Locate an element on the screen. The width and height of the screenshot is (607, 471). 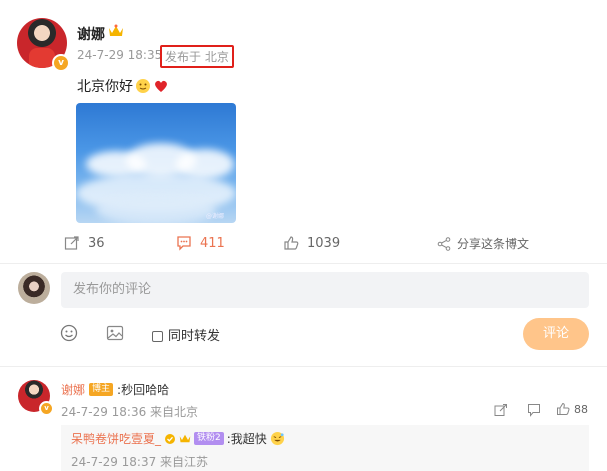
current-user-avatar is located at coordinates (34, 288).